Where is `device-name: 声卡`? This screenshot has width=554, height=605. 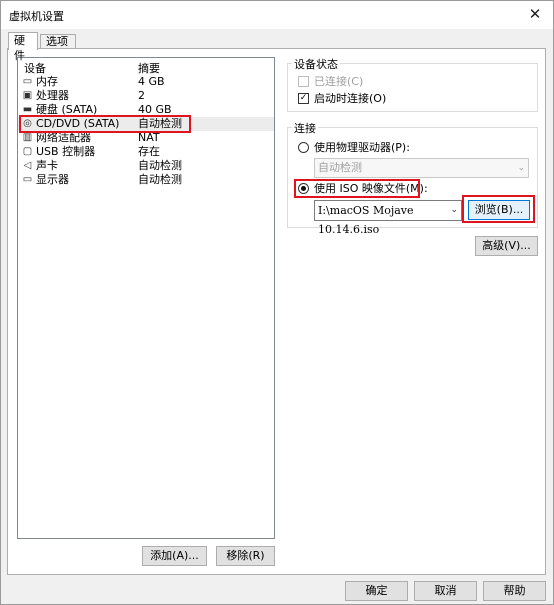 device-name: 声卡 is located at coordinates (47, 165).